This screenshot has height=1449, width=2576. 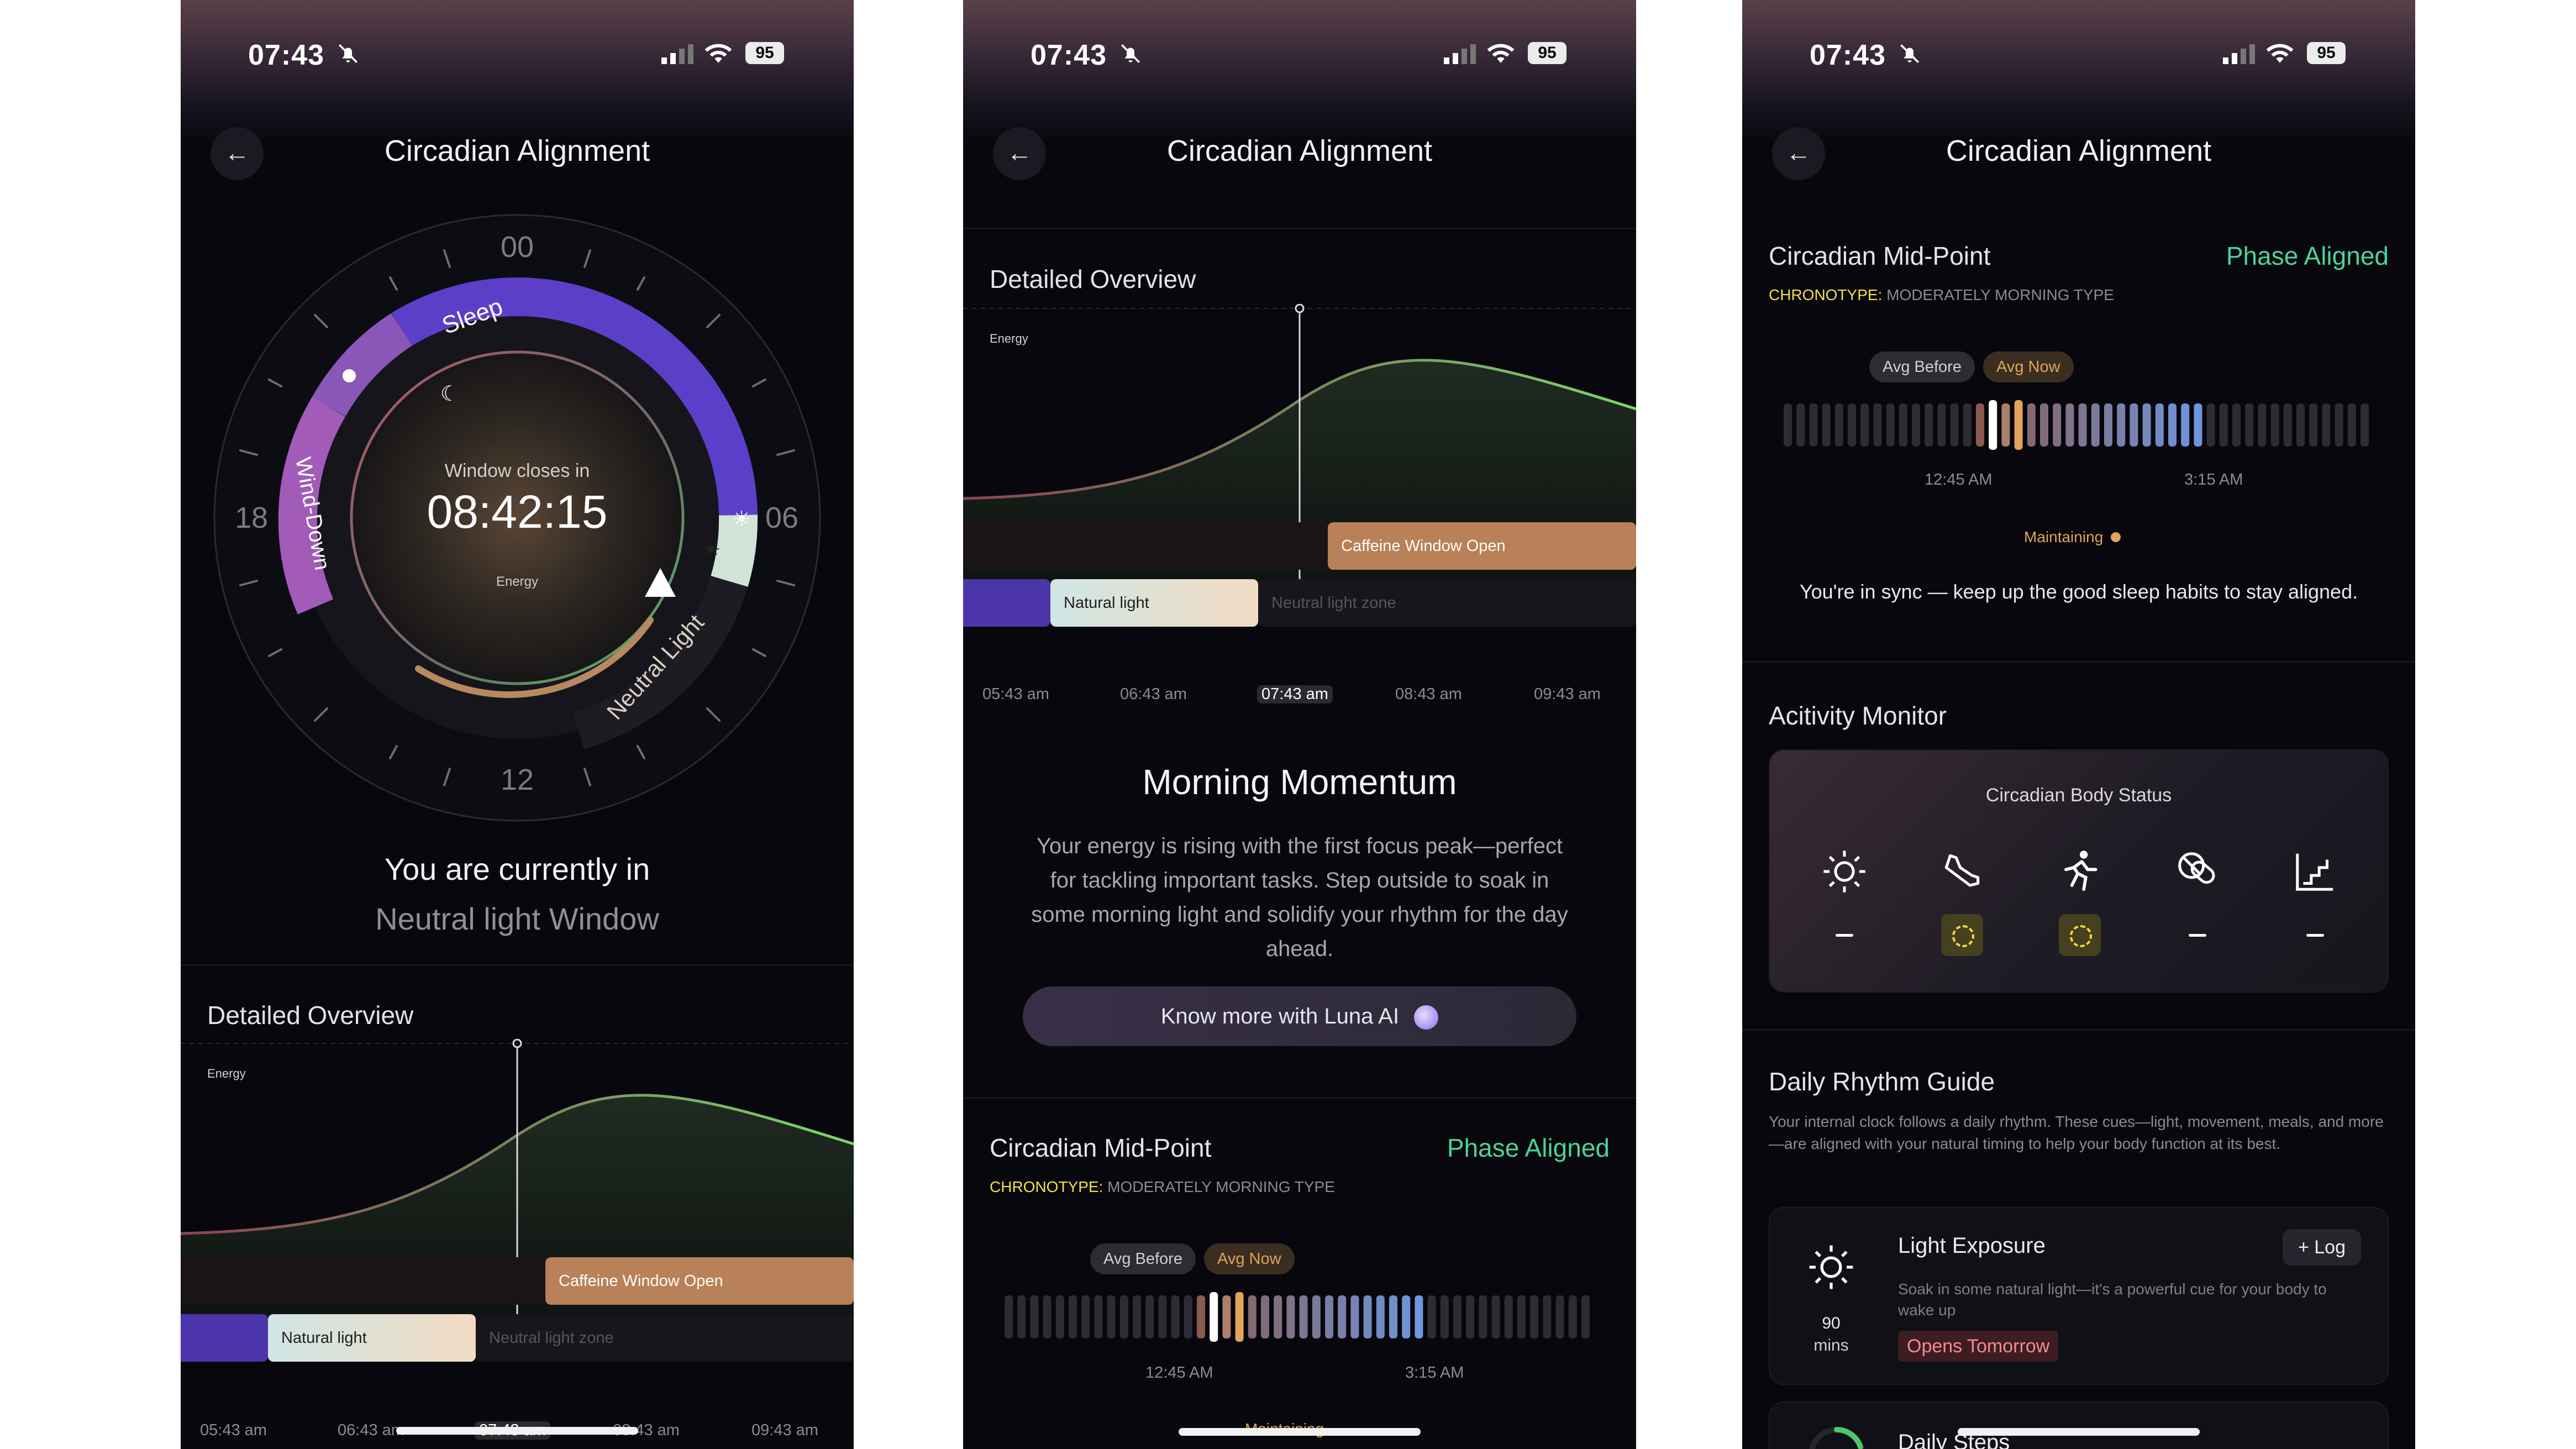 What do you see at coordinates (2079, 1425) in the screenshot?
I see `daily-steps-card: Daily Steps` at bounding box center [2079, 1425].